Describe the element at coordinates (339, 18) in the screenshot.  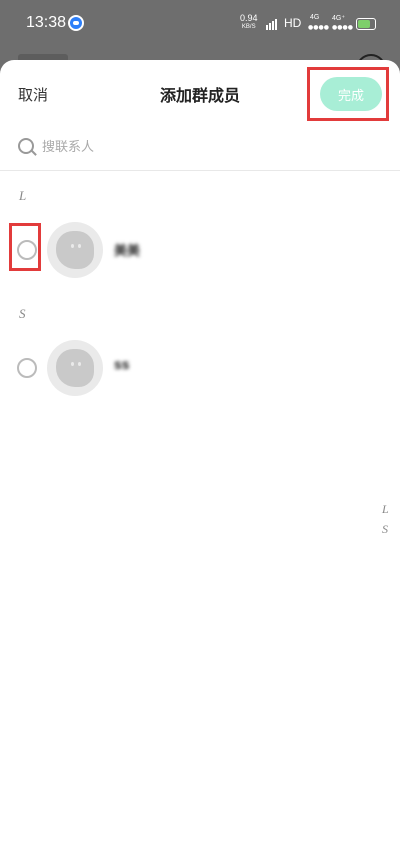
I see `network-type-2: 4G⁺` at that location.